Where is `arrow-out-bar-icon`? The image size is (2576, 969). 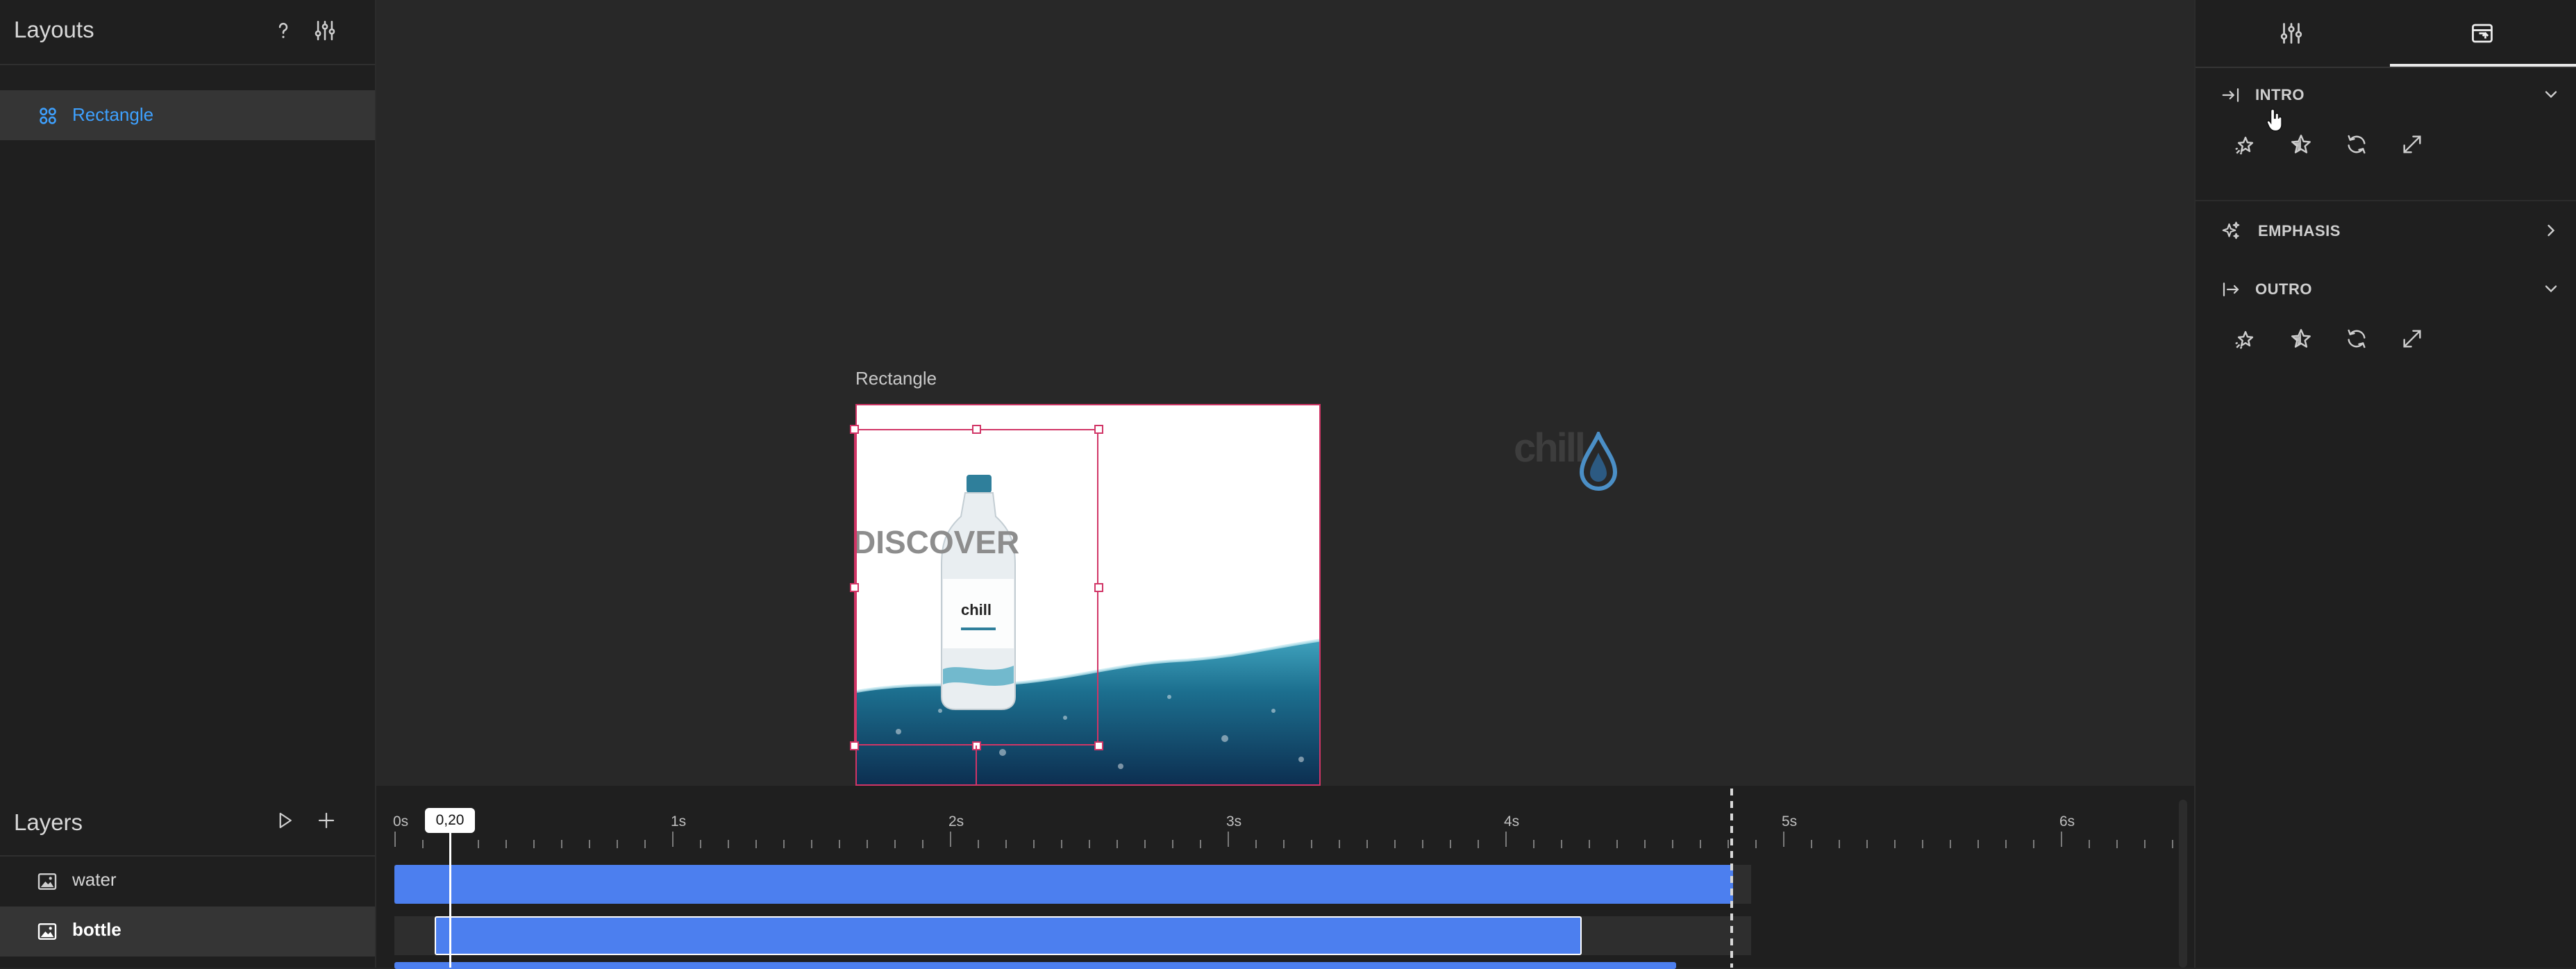 arrow-out-bar-icon is located at coordinates (2231, 289).